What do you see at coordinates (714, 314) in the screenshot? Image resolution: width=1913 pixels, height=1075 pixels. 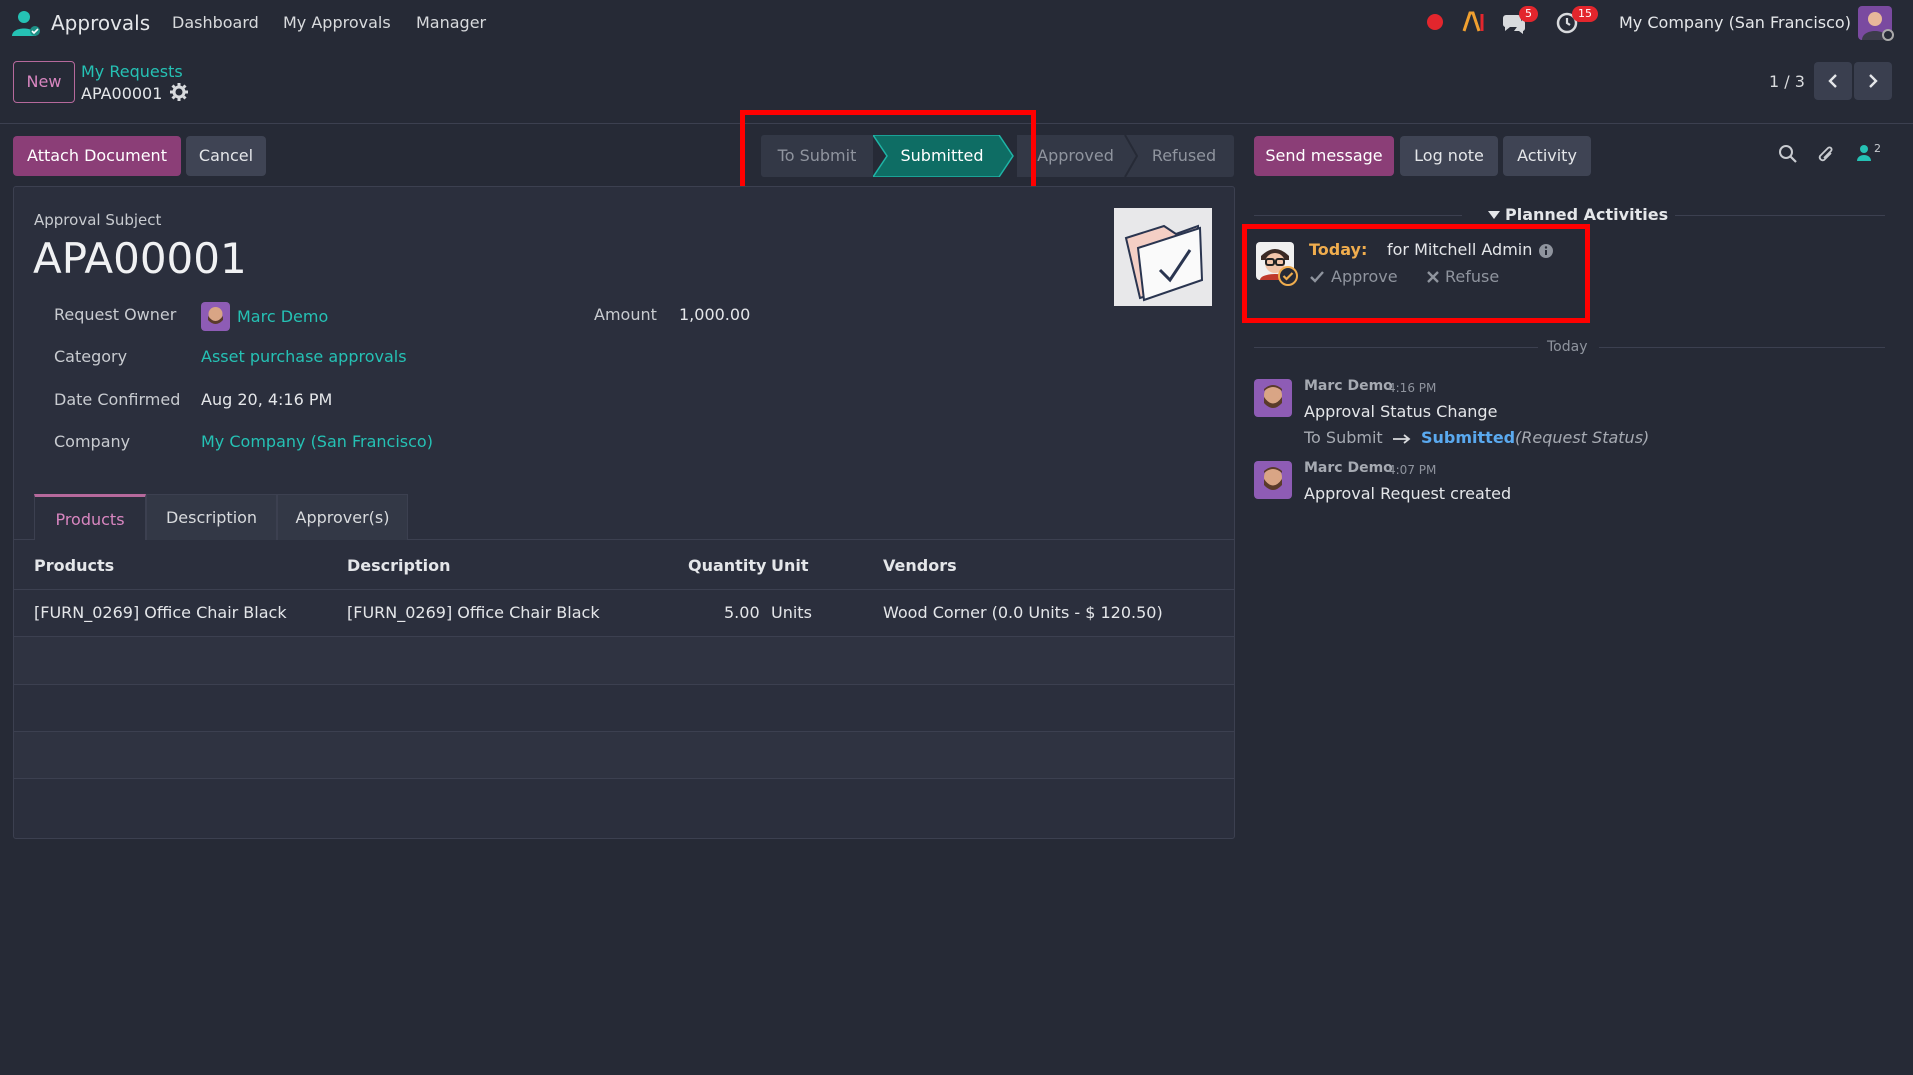 I see `amount-value: 1,000.00` at bounding box center [714, 314].